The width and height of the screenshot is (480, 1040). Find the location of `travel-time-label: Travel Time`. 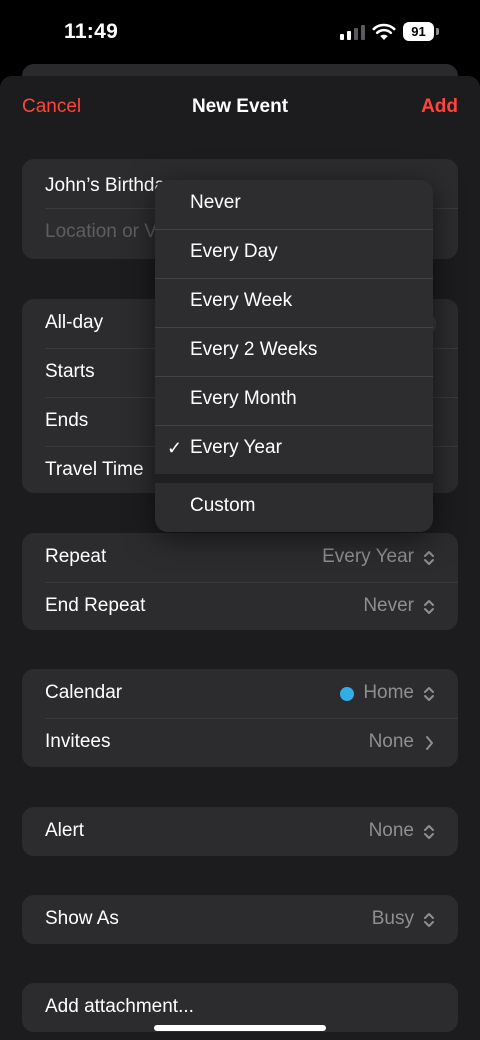

travel-time-label: Travel Time is located at coordinates (94, 469).